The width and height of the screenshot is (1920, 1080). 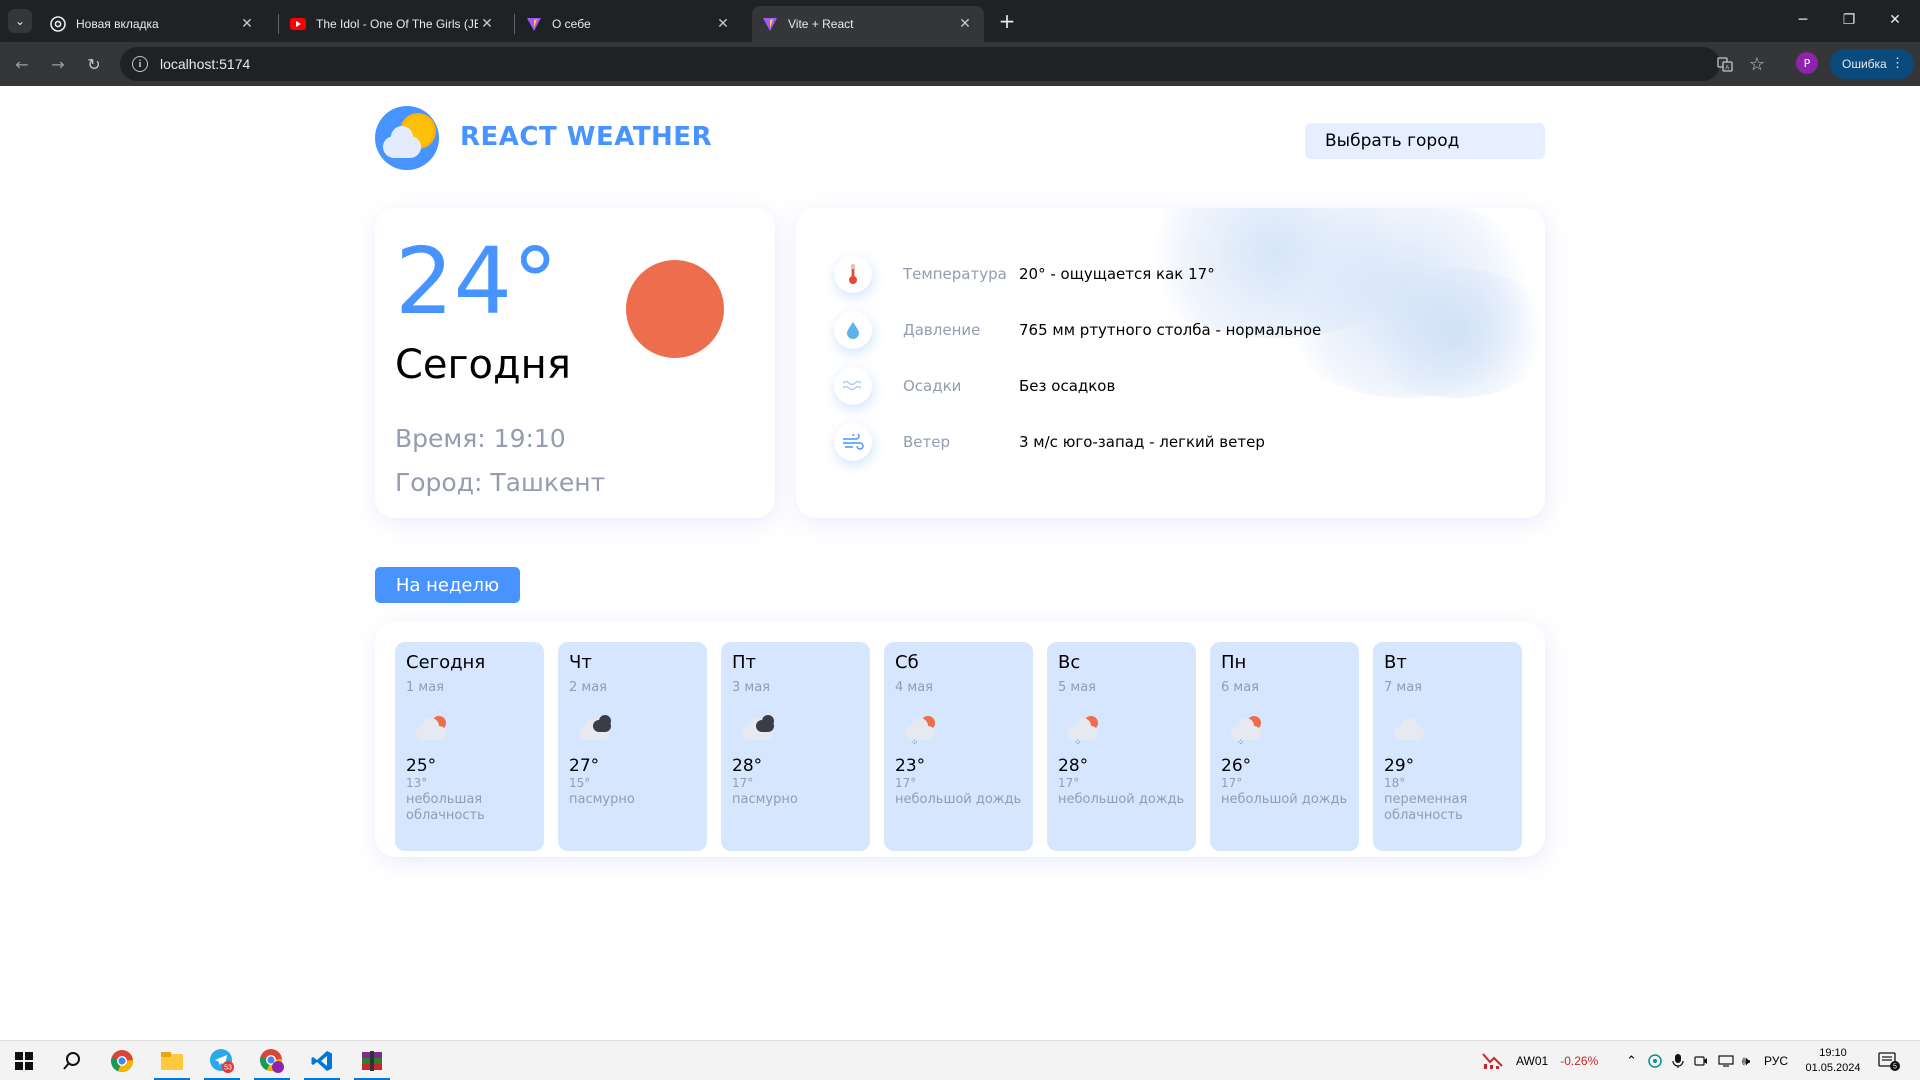 What do you see at coordinates (765, 799) in the screenshot?
I see `day-description: пасмурно` at bounding box center [765, 799].